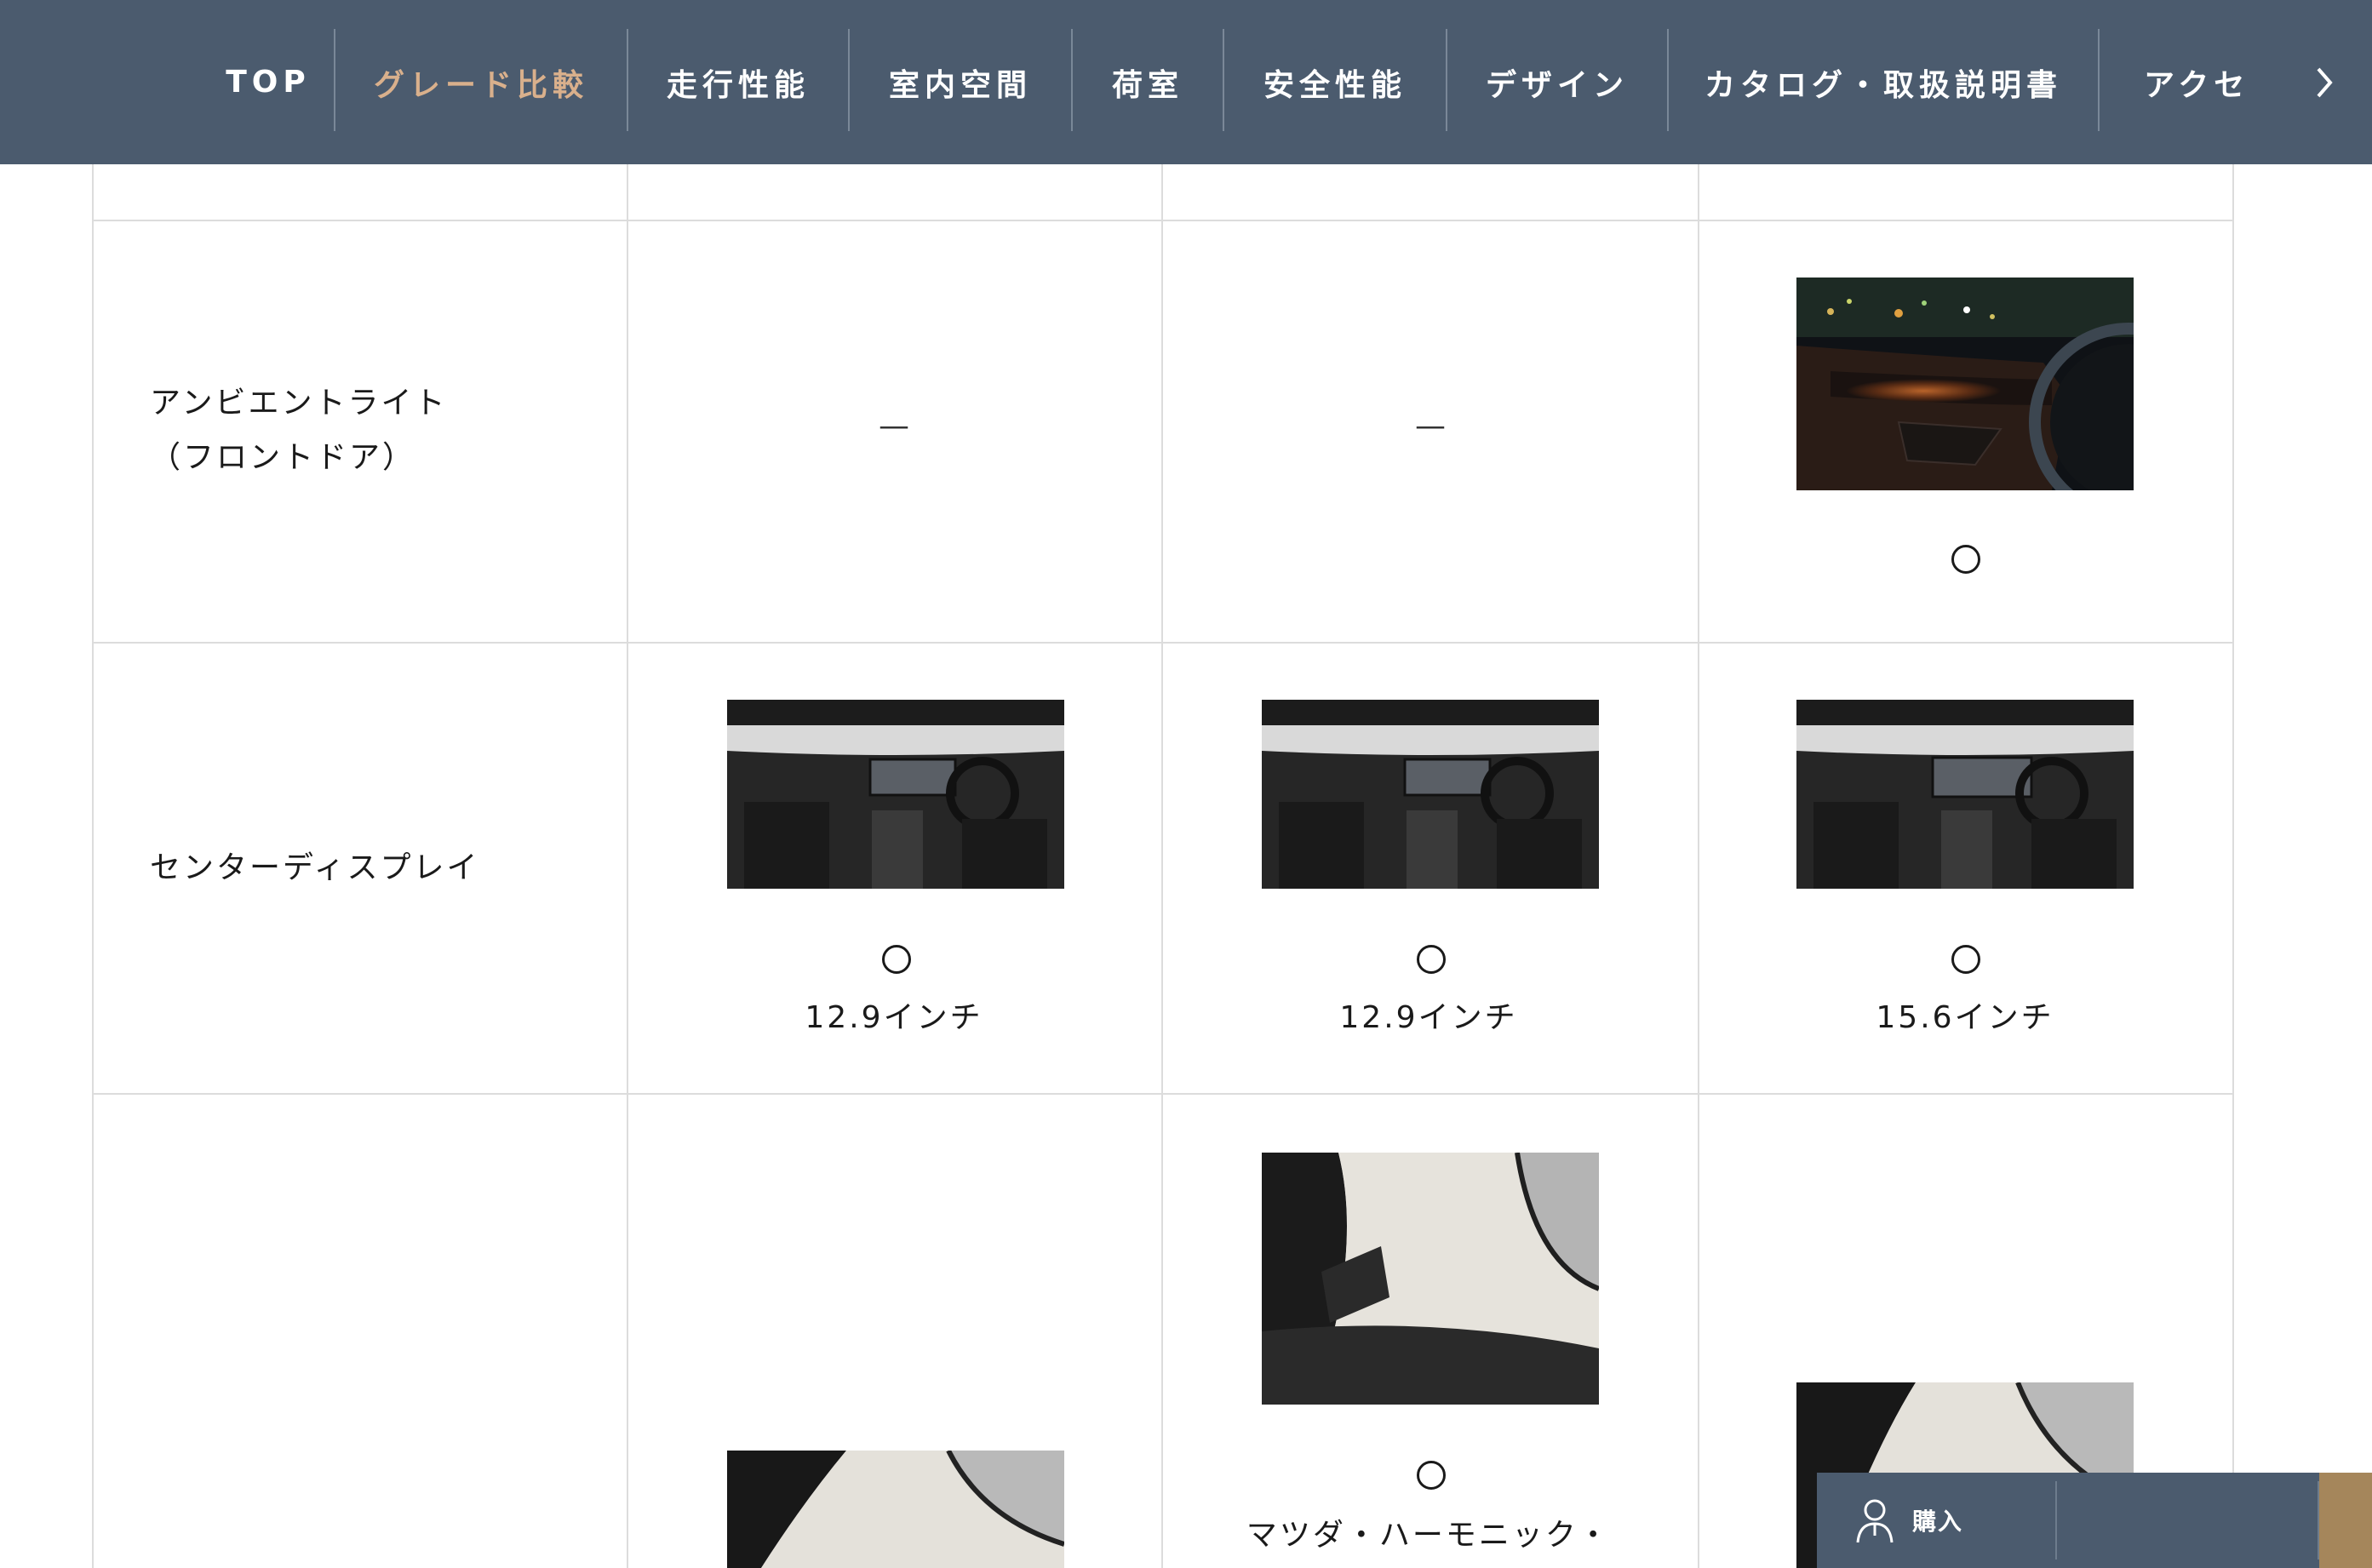 This screenshot has width=2372, height=1568. What do you see at coordinates (481, 82) in the screenshot?
I see `nav-item-grade-compare: グレード比較` at bounding box center [481, 82].